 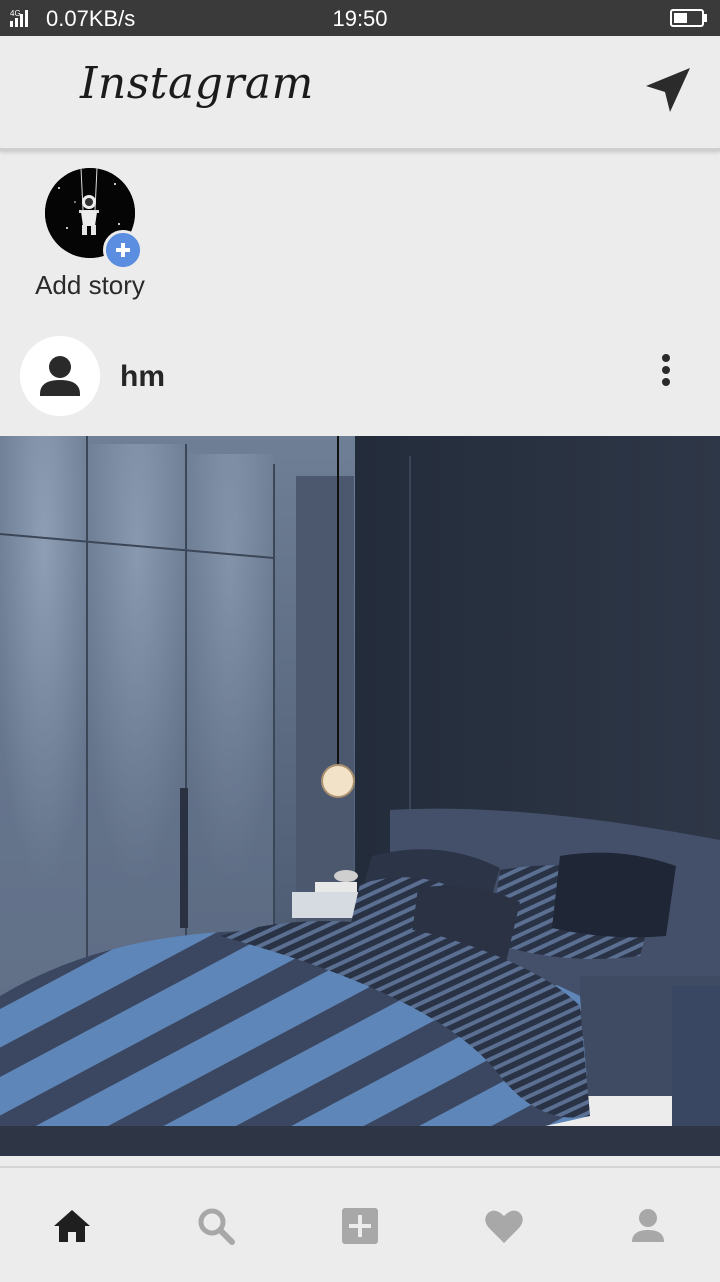 I want to click on app-logo: Instagram, so click(x=197, y=83).